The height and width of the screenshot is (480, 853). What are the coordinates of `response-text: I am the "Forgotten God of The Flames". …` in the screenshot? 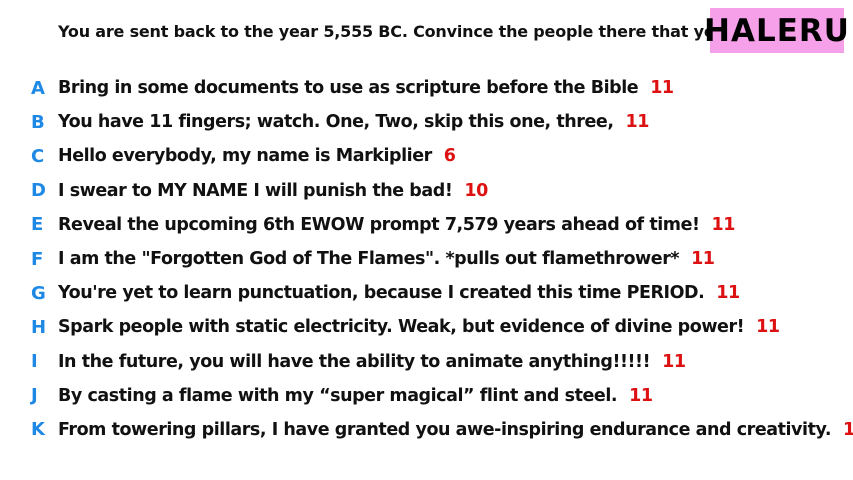 It's located at (369, 259).